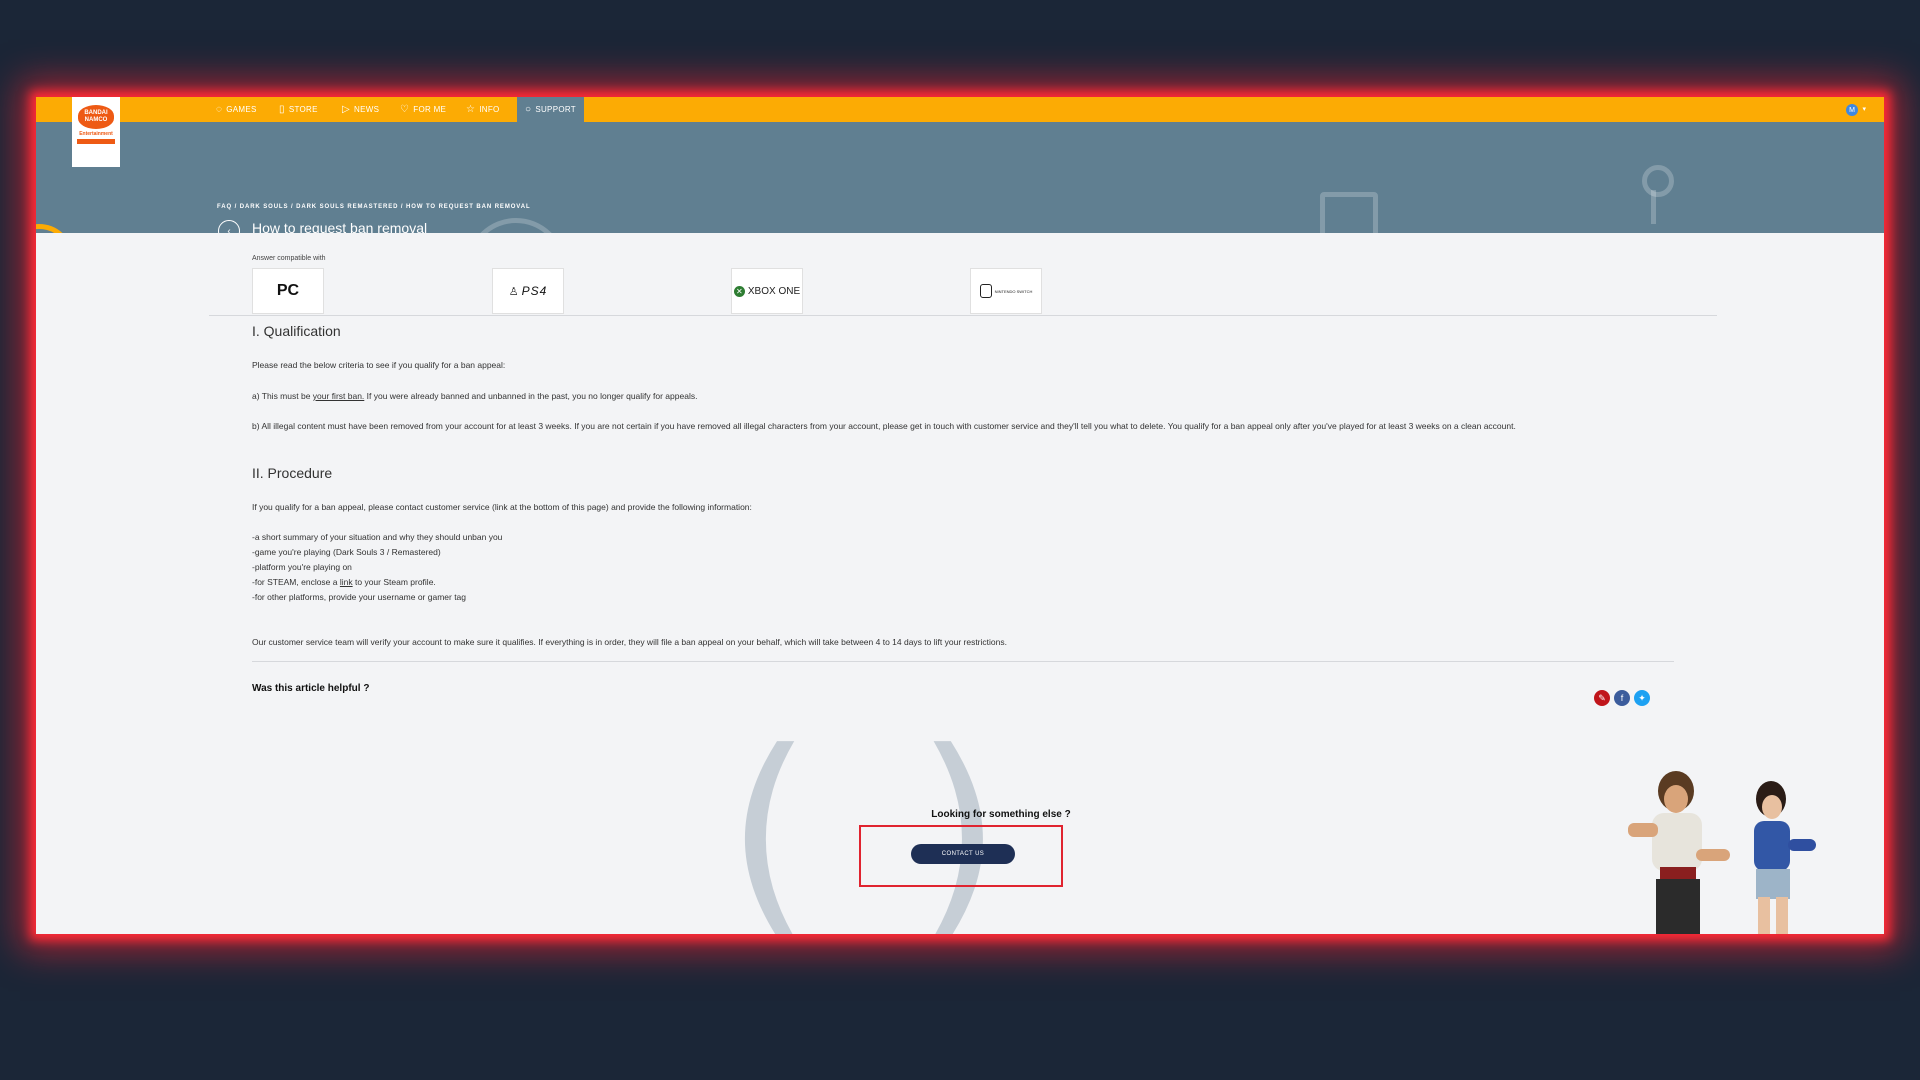  I want to click on link-icon: ✎, so click(1602, 697).